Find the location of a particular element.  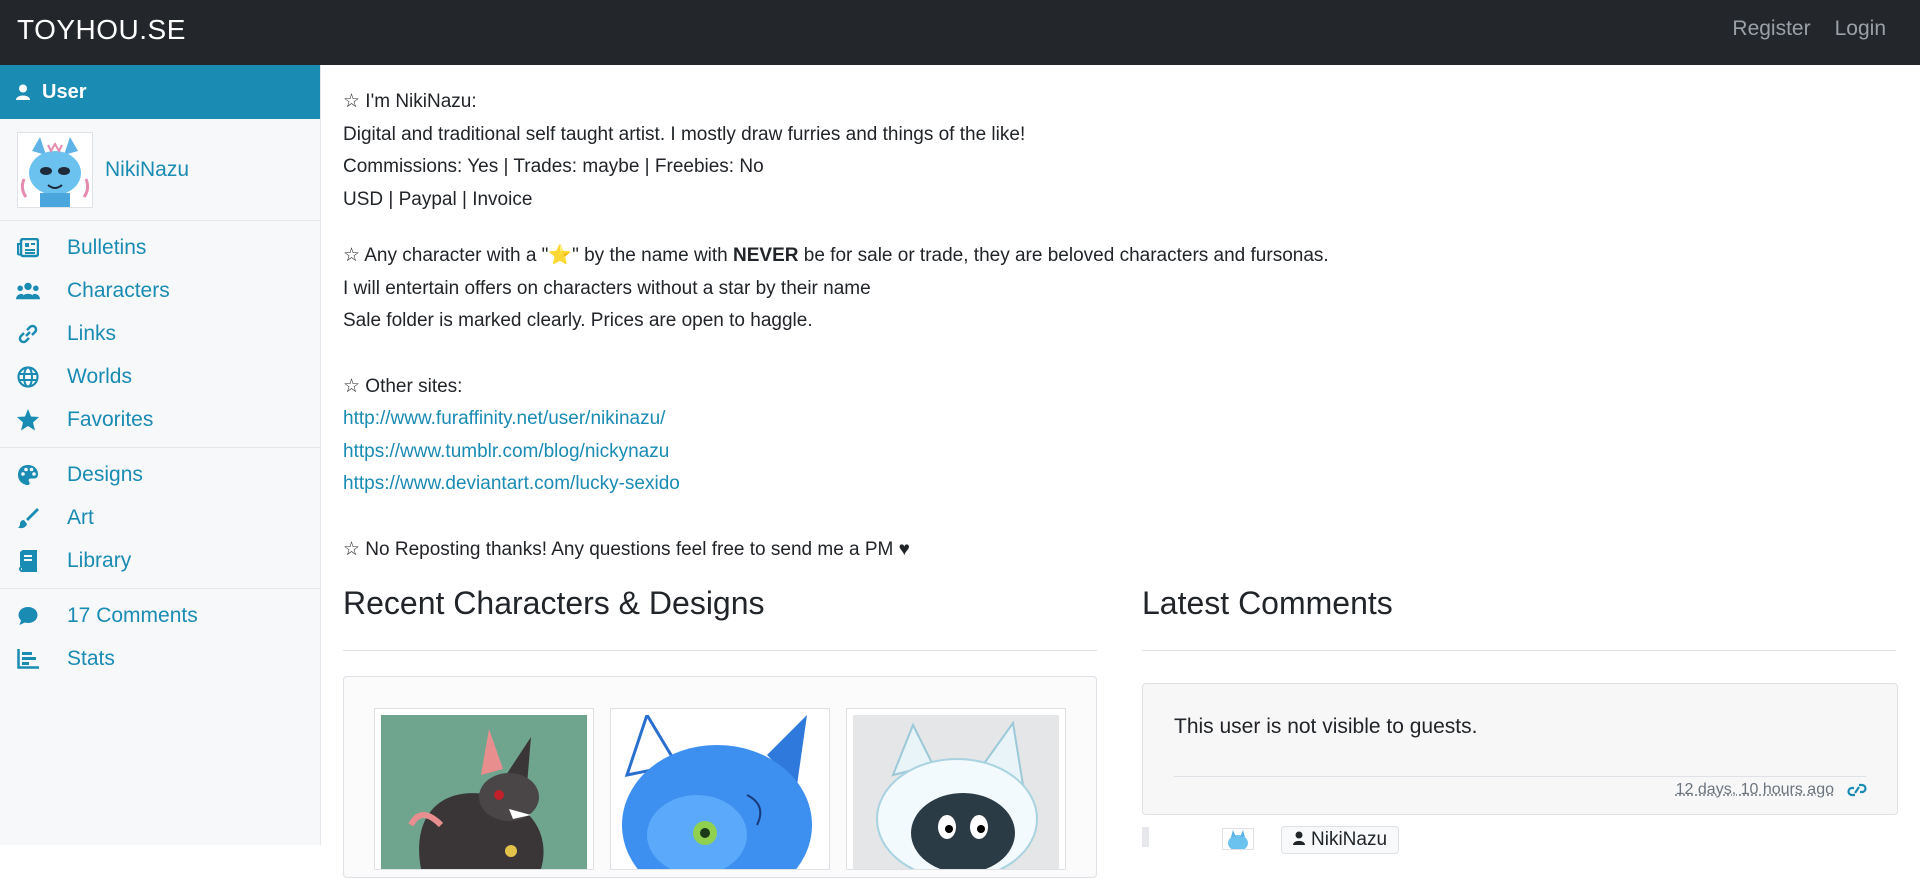

sidebar-item-designs: Designs is located at coordinates (160, 474).